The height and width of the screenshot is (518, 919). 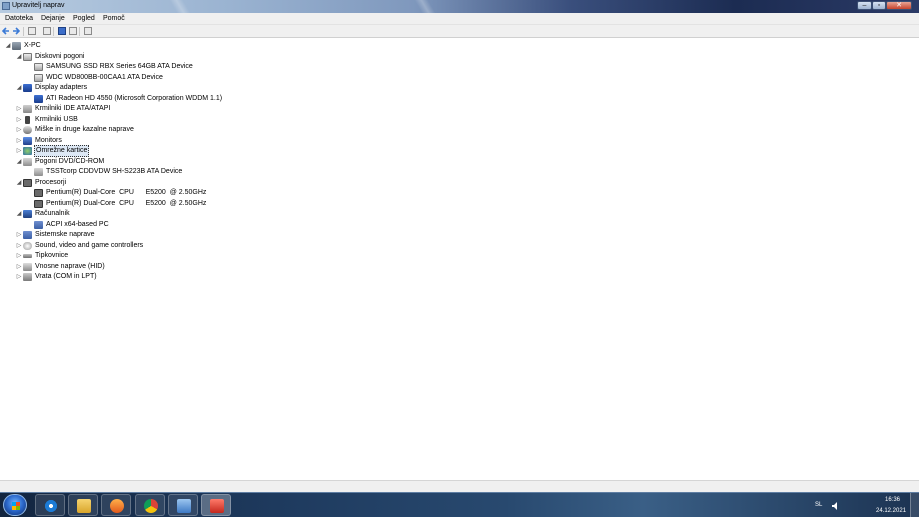 I want to click on tree-category: ◢ Računalnik, so click(x=43, y=214).